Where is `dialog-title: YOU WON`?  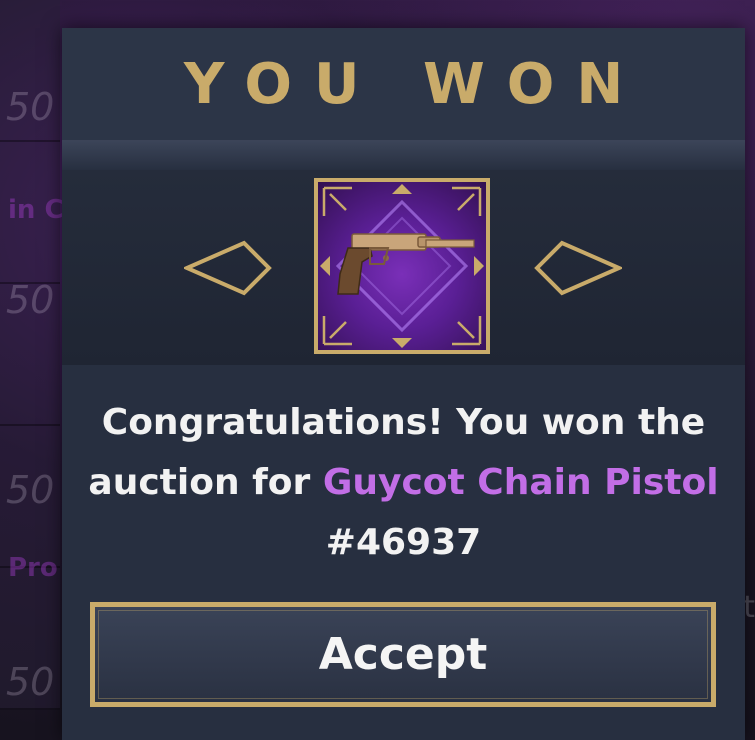 dialog-title: YOU WON is located at coordinates (414, 84).